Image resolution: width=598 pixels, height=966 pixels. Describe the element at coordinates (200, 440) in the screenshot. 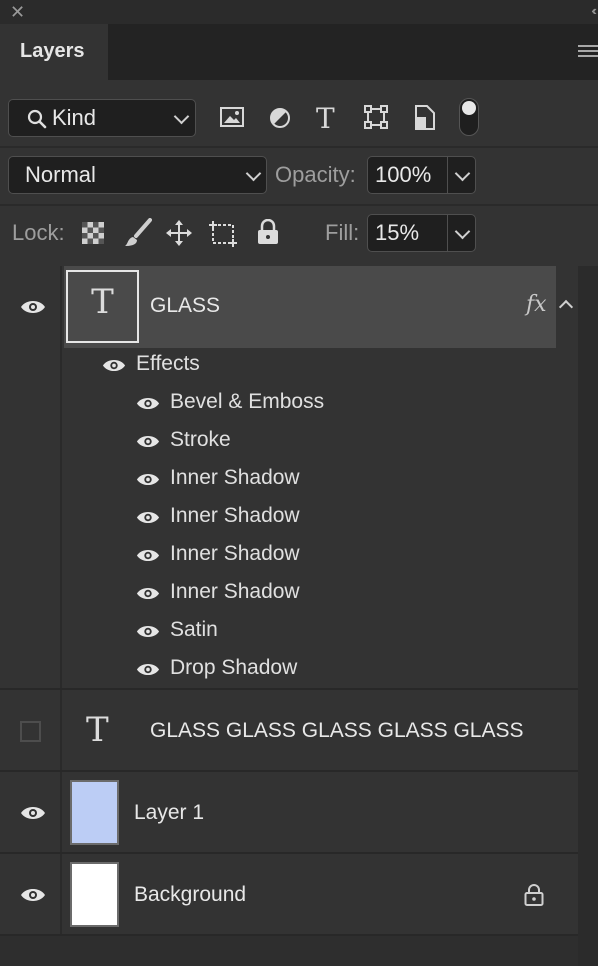

I see `effect-item: Stroke` at that location.